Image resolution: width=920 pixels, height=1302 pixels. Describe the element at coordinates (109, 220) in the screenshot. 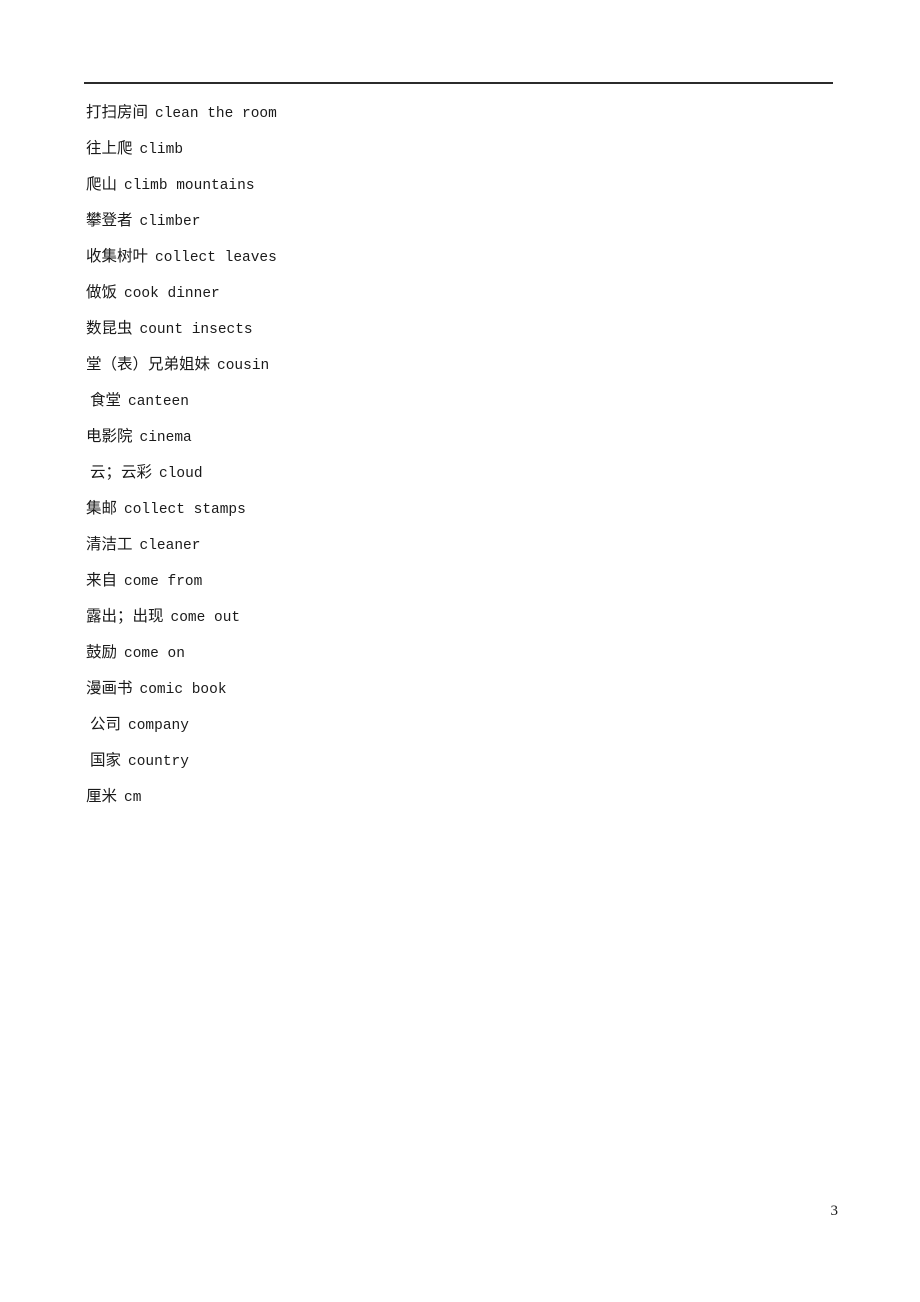

I see `entry-chinese: 攀登者` at that location.